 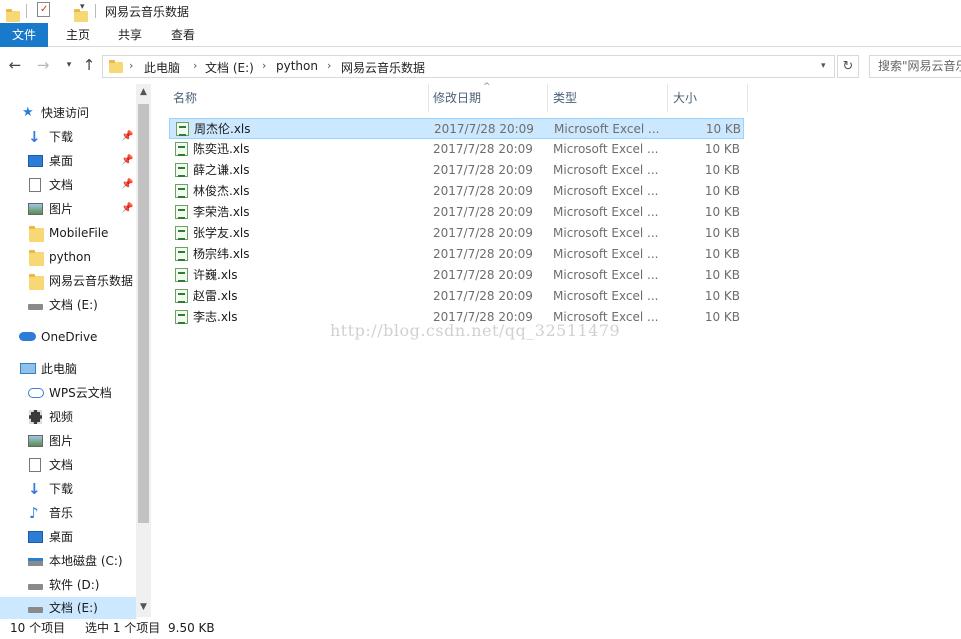 I want to click on window-title: 网易云音乐数据, so click(x=147, y=12).